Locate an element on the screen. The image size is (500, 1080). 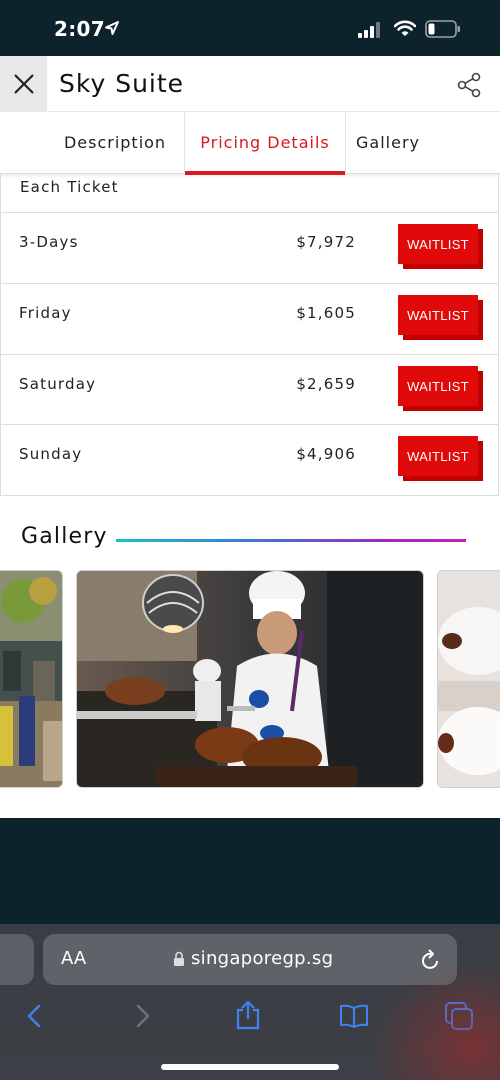
table-row: 3-Days $7,972 WAITLIST is located at coordinates (249, 247).